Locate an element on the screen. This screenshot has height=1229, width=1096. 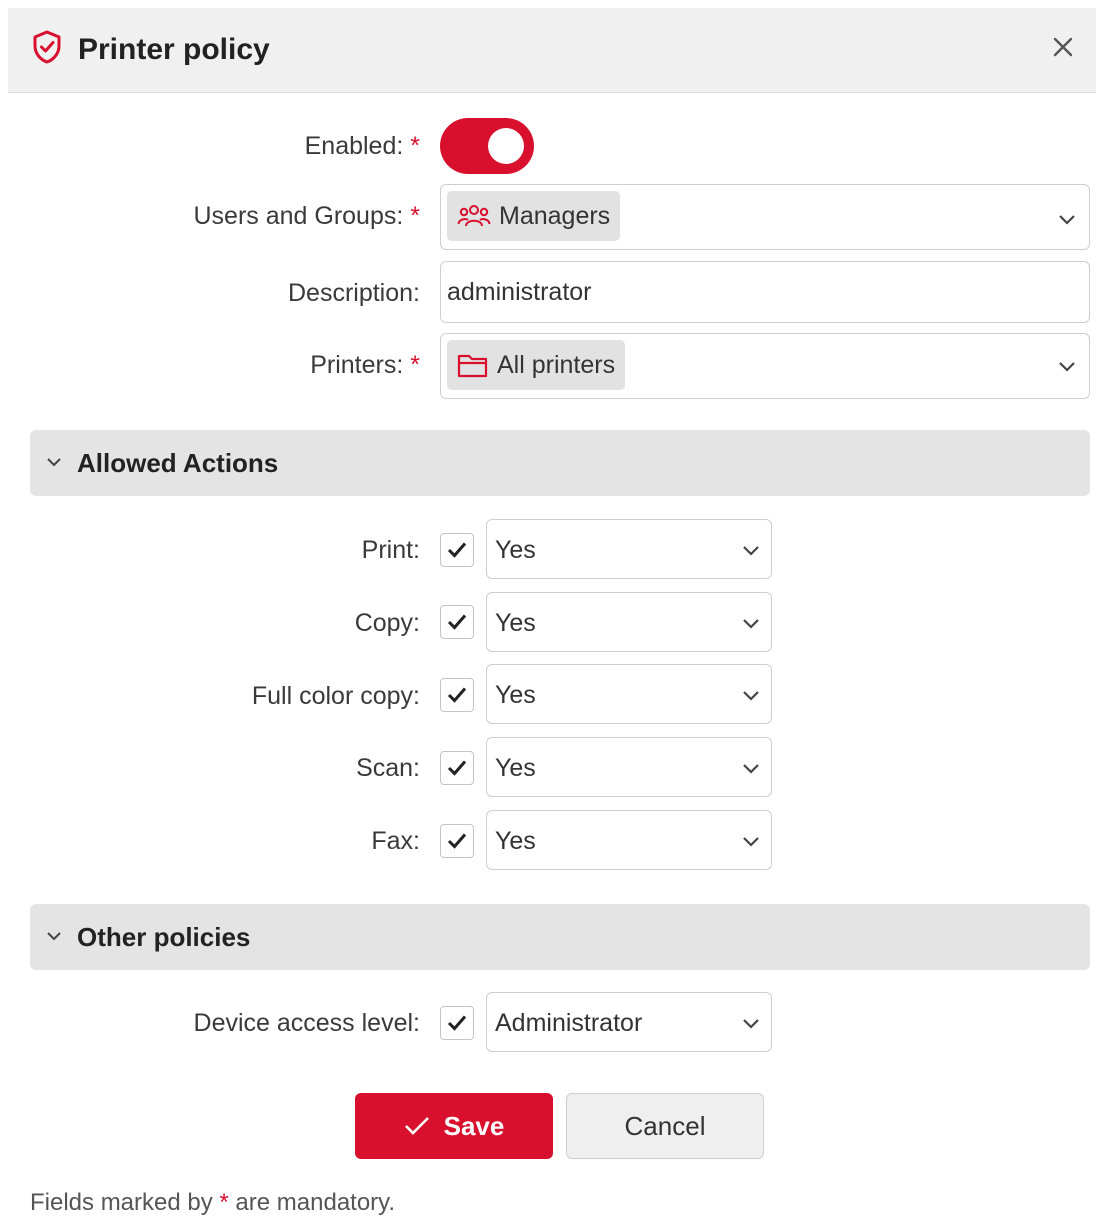
mandatory-fields-note: Fields marked by * are mandatory. is located at coordinates (213, 1202).